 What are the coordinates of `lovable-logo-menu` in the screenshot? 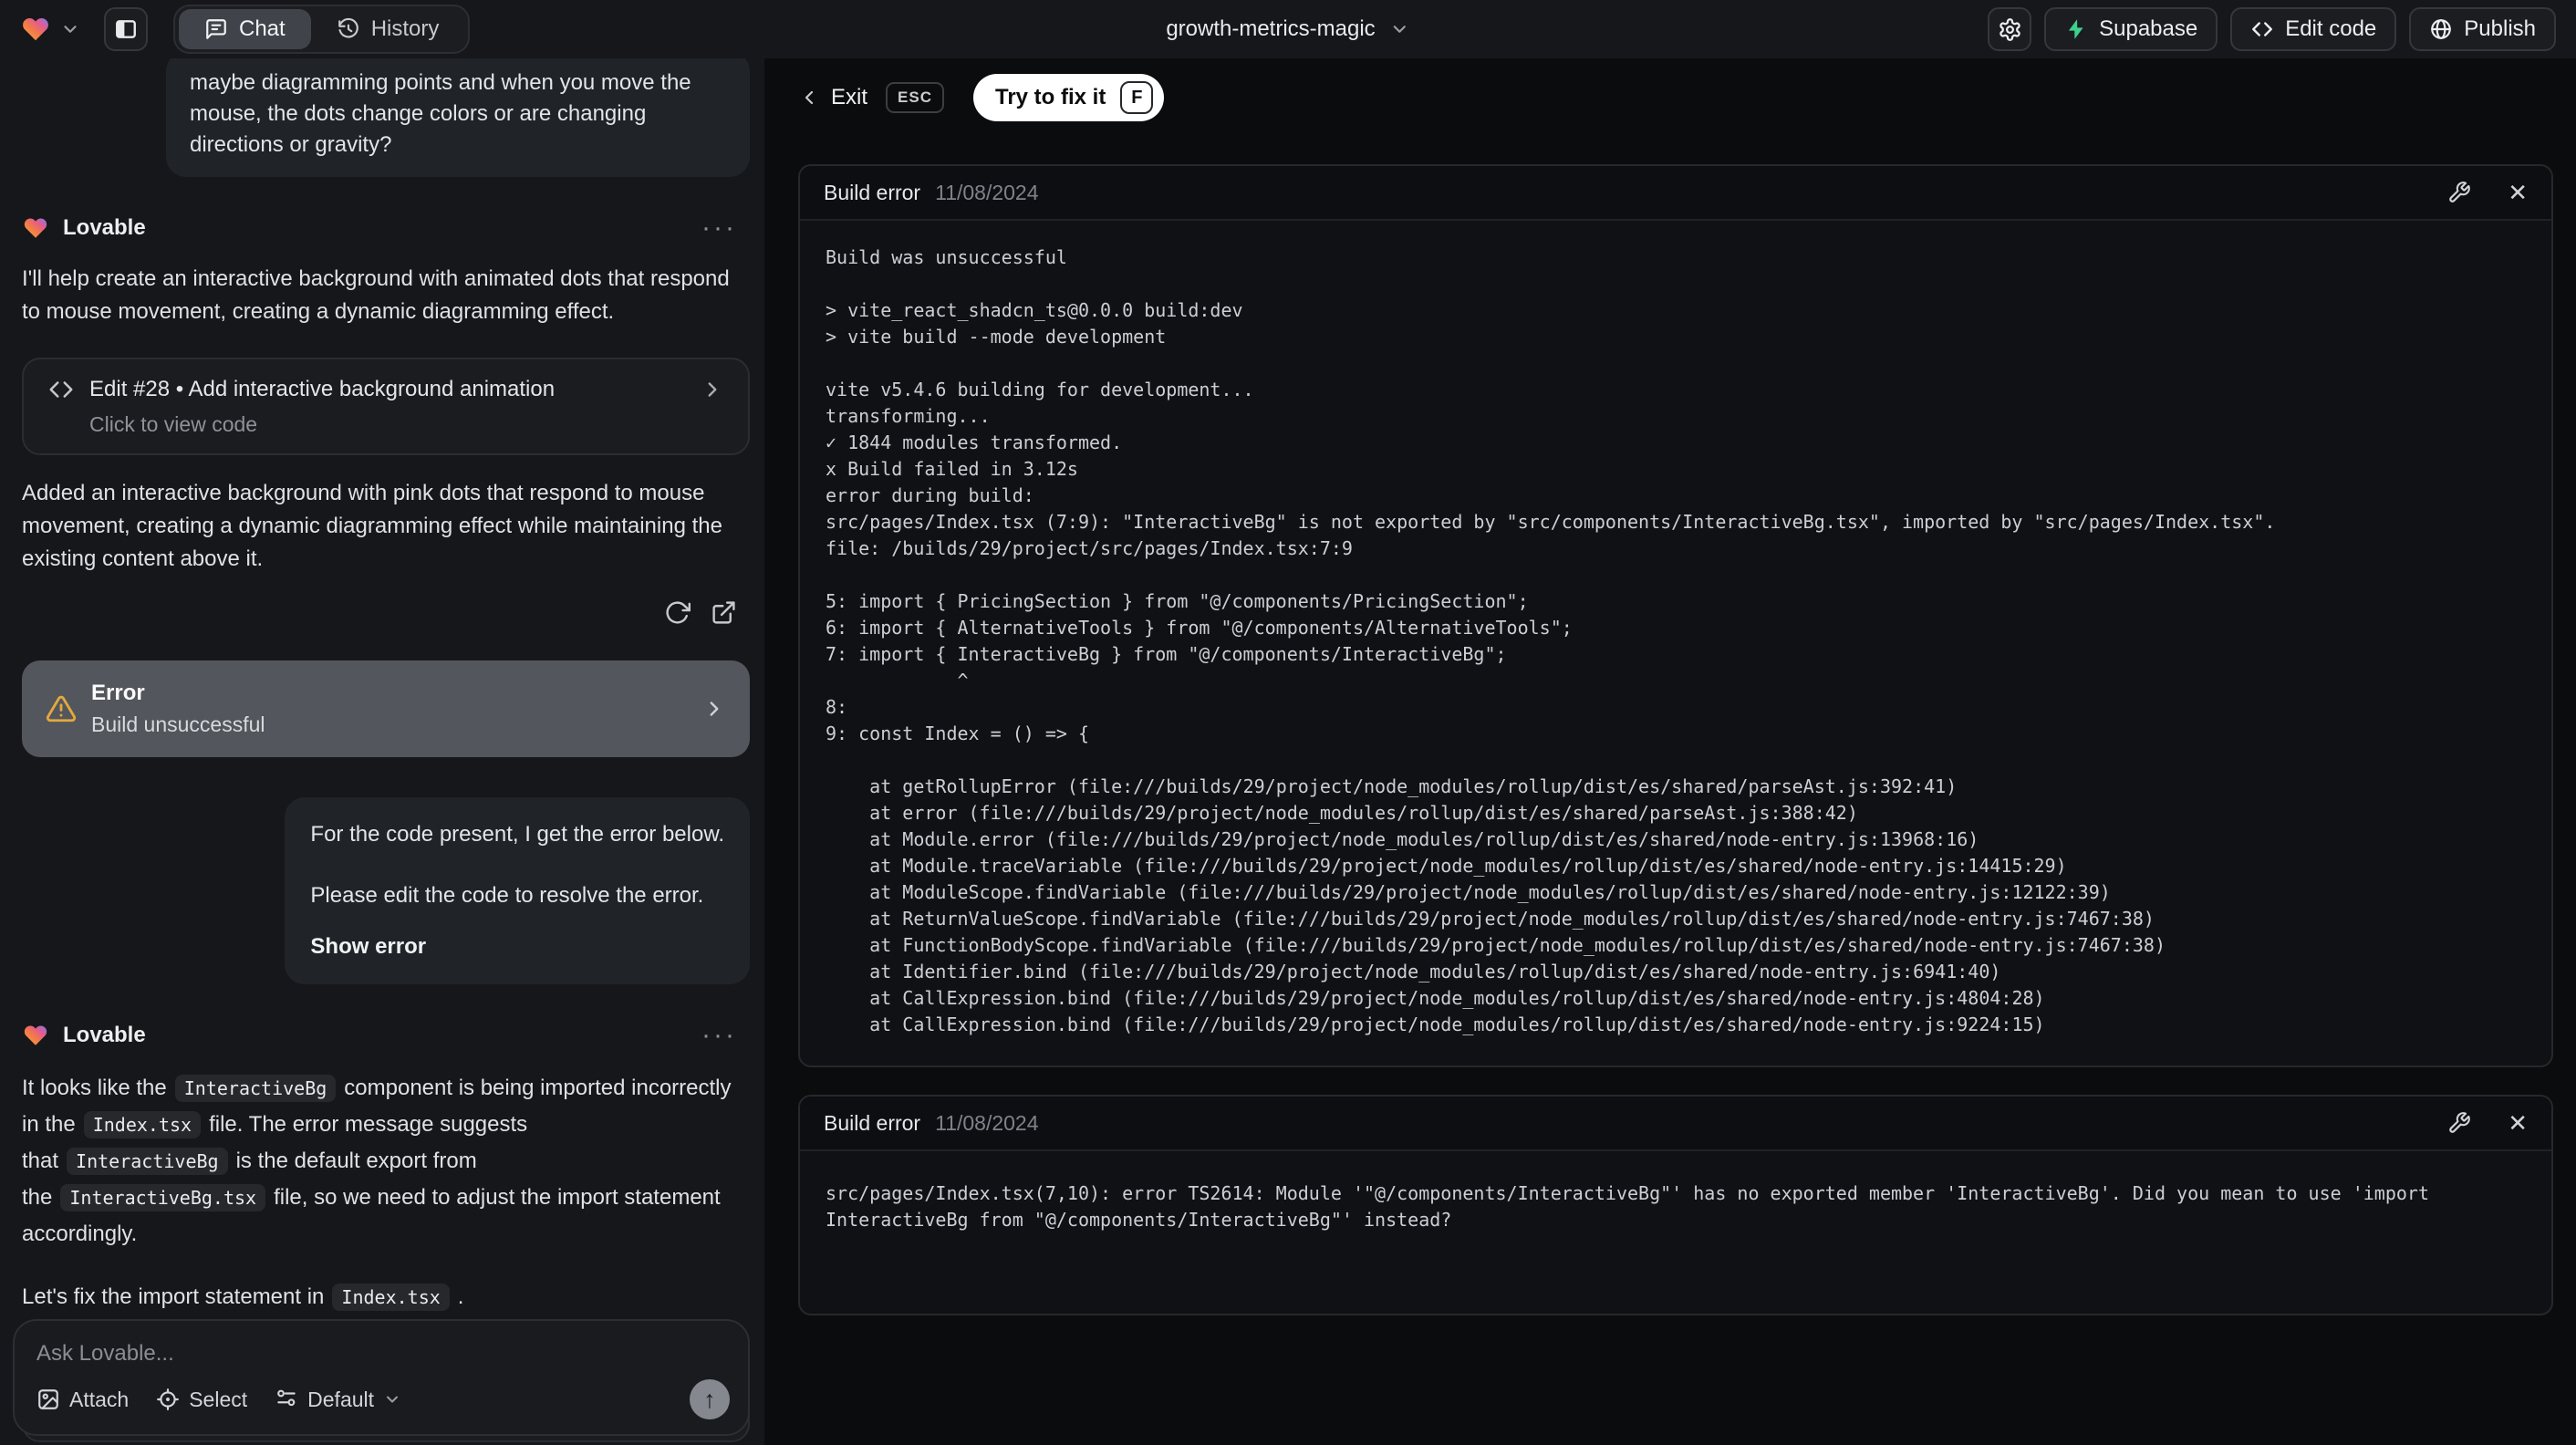 It's located at (50, 29).